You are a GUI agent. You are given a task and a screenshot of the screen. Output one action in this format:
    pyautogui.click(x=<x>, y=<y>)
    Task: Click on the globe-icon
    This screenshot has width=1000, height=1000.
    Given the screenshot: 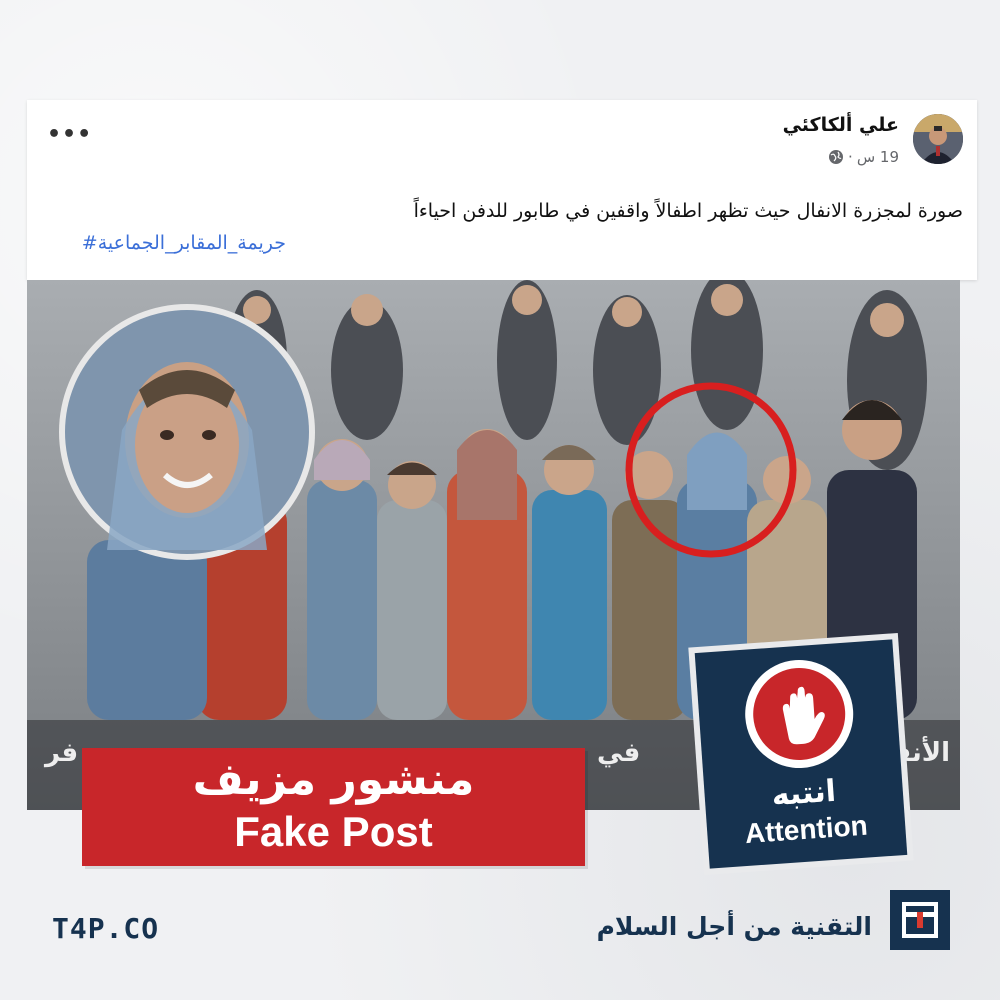 What is the action you would take?
    pyautogui.click(x=836, y=157)
    